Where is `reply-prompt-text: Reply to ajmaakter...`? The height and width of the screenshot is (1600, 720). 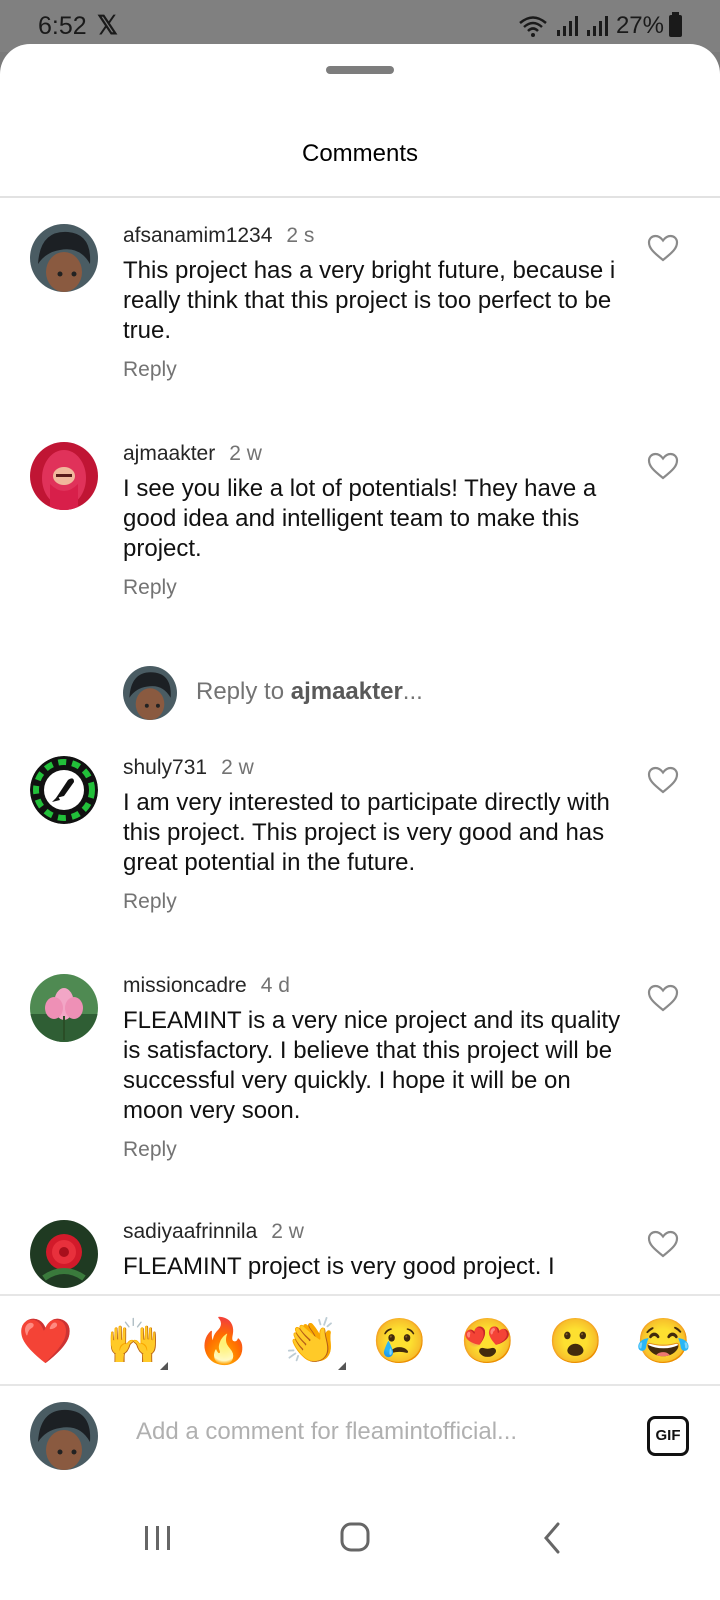 reply-prompt-text: Reply to ajmaakter... is located at coordinates (309, 692).